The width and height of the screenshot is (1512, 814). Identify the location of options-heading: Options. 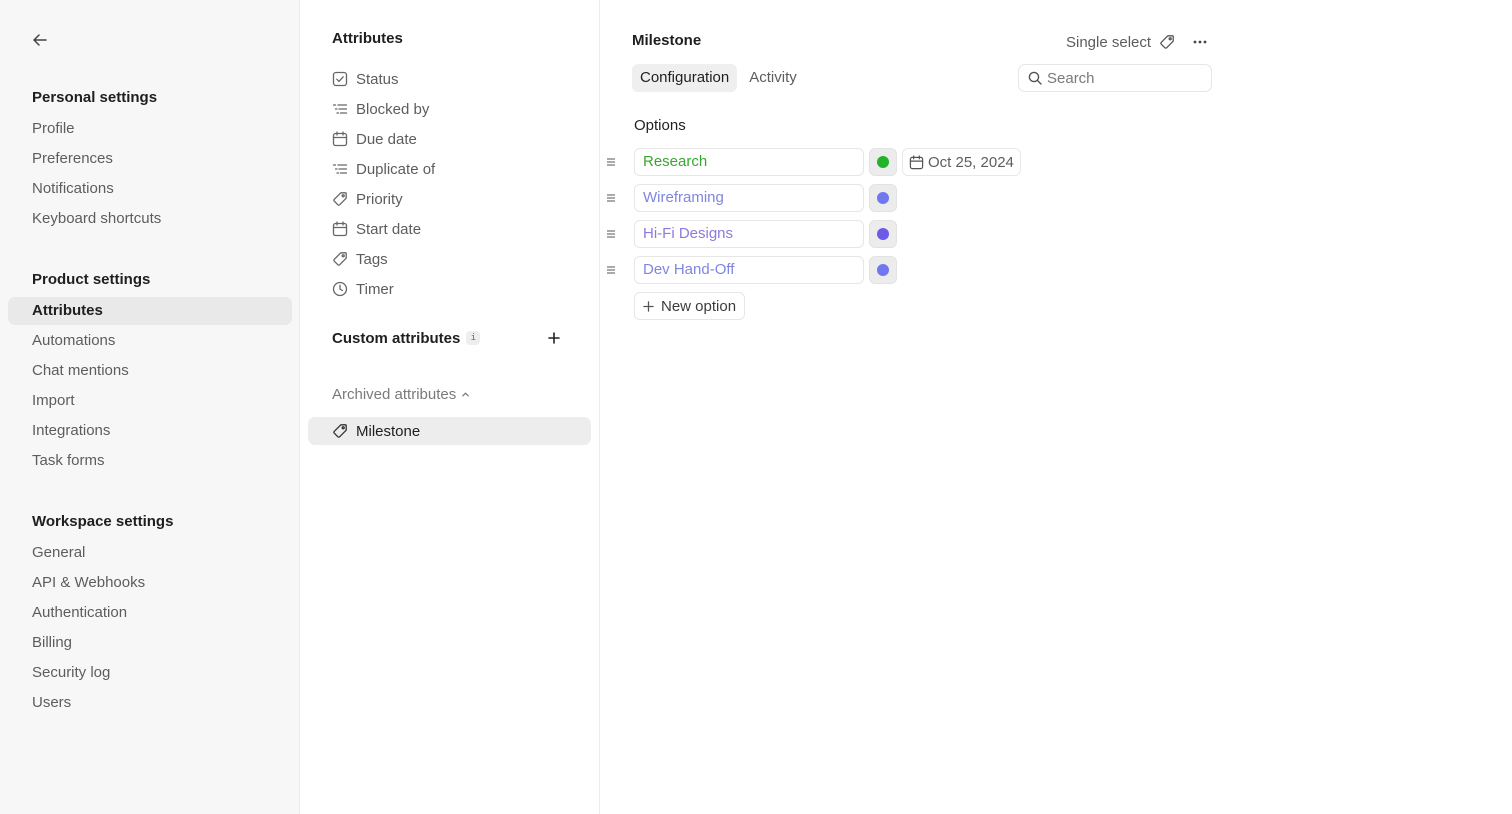
(660, 125).